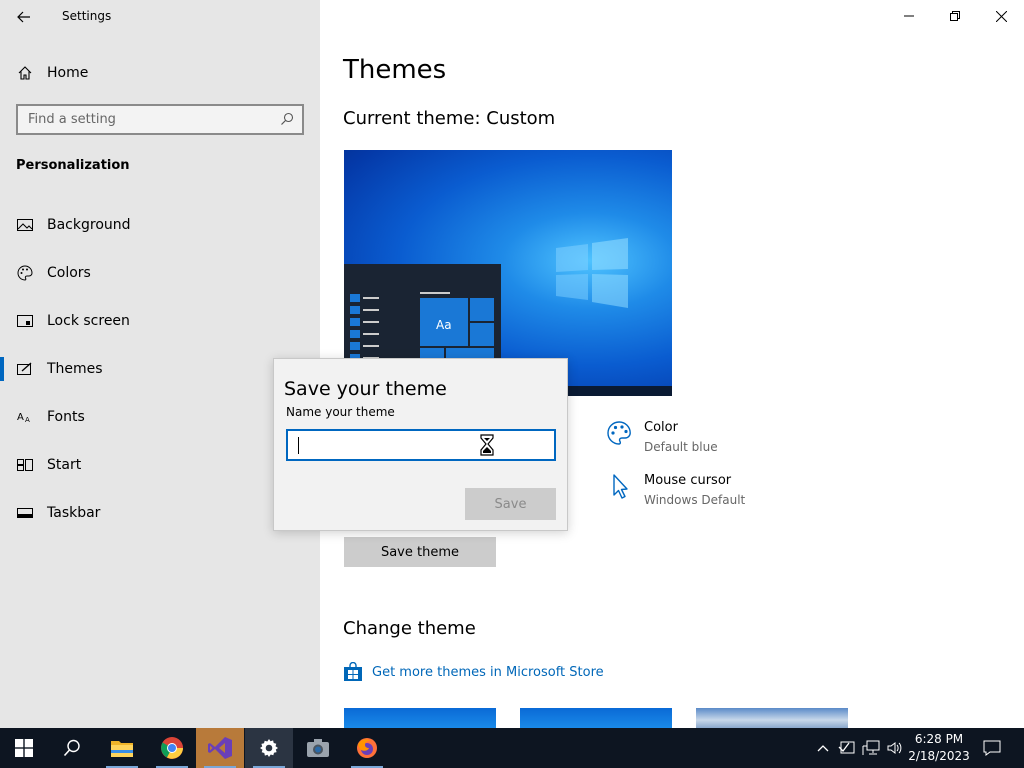 Image resolution: width=1024 pixels, height=768 pixels. I want to click on dialog-title: Save your theme, so click(365, 389).